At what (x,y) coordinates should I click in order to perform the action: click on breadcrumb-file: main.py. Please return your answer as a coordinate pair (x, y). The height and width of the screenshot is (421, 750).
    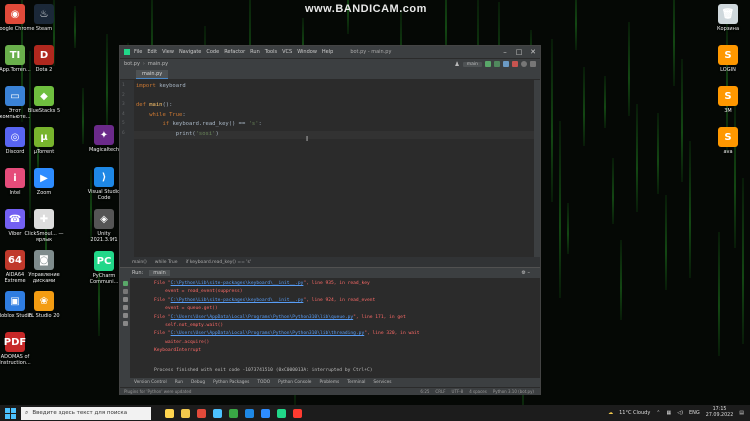
    Looking at the image, I should click on (158, 64).